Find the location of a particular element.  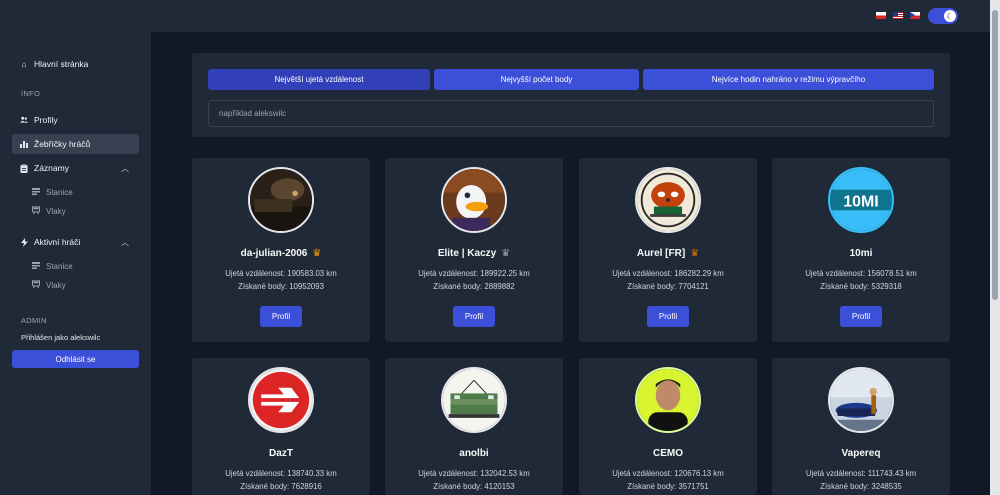

player-name-row: CEMO is located at coordinates (668, 453).